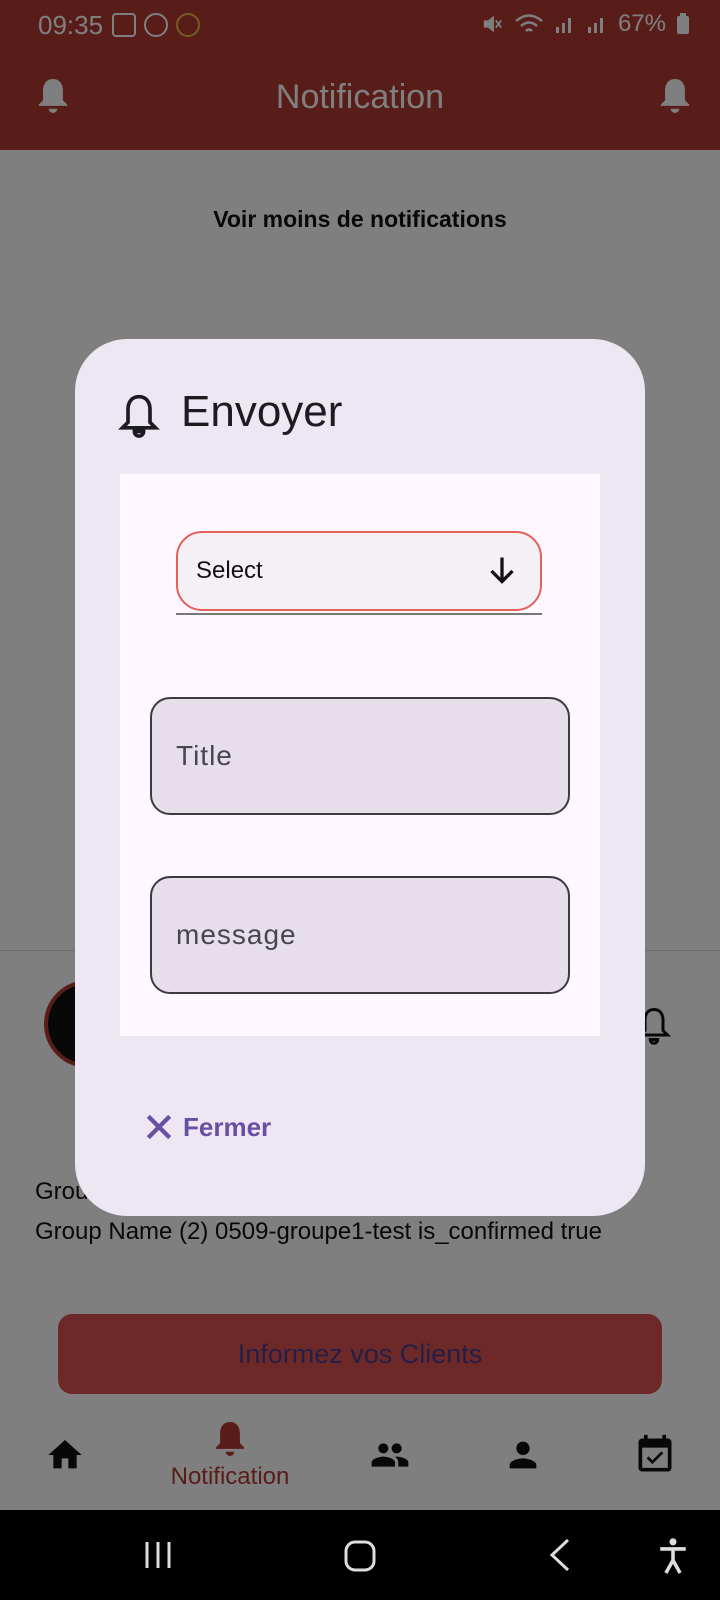 The width and height of the screenshot is (720, 1600). Describe the element at coordinates (158, 1555) in the screenshot. I see `recents-icon` at that location.